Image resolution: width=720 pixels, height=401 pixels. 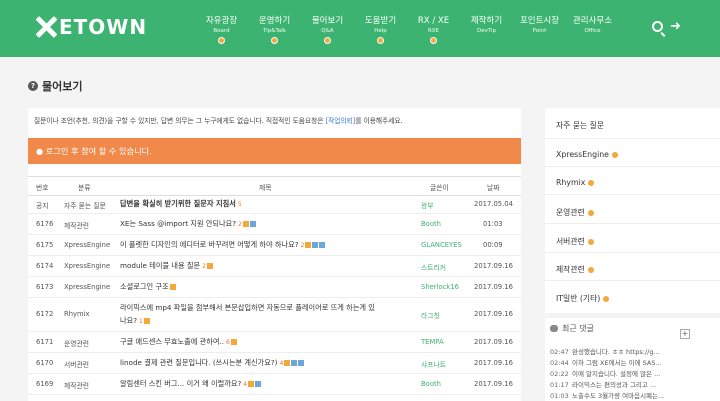 What do you see at coordinates (486, 30) in the screenshot?
I see `nav-item-devtip: 제작하기 DevTip` at bounding box center [486, 30].